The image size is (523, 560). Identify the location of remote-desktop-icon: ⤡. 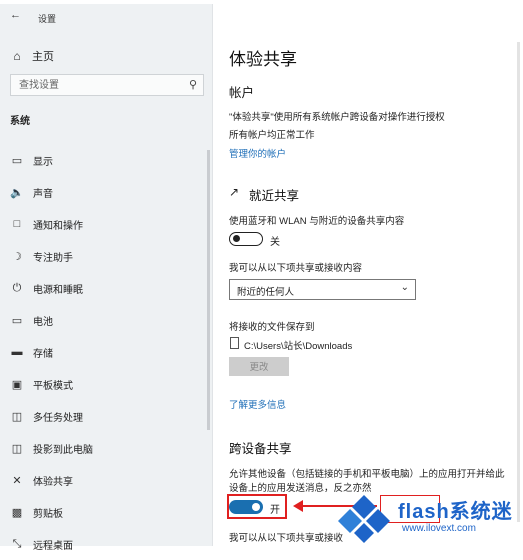
(17, 543).